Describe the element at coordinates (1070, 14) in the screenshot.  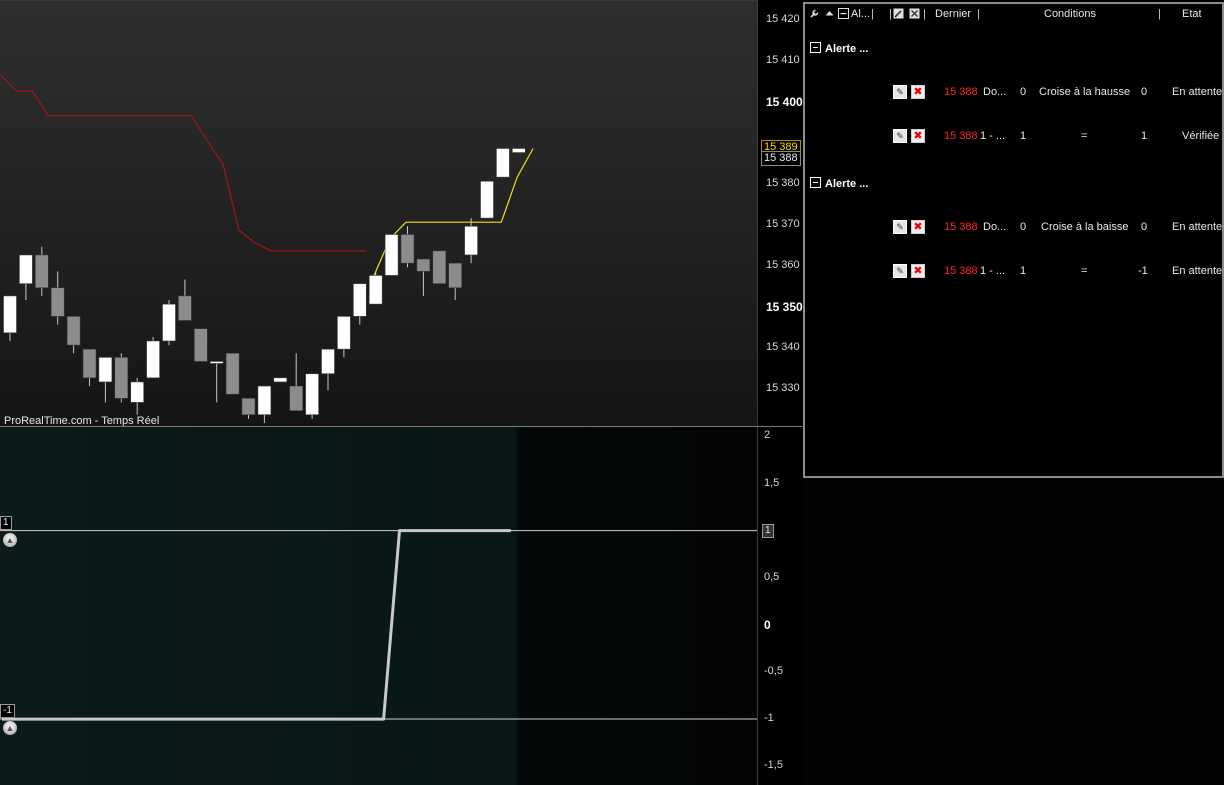
I see `header-conditions-column: Conditions` at that location.